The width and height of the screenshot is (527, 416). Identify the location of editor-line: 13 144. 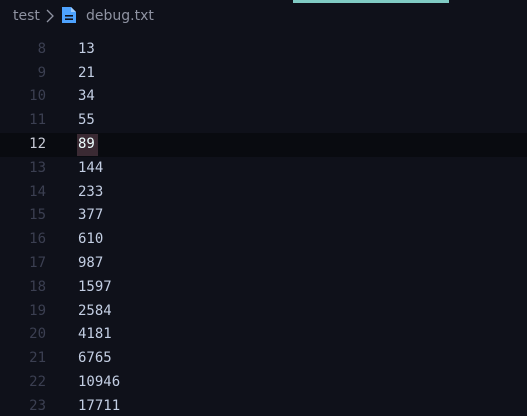
(263, 169).